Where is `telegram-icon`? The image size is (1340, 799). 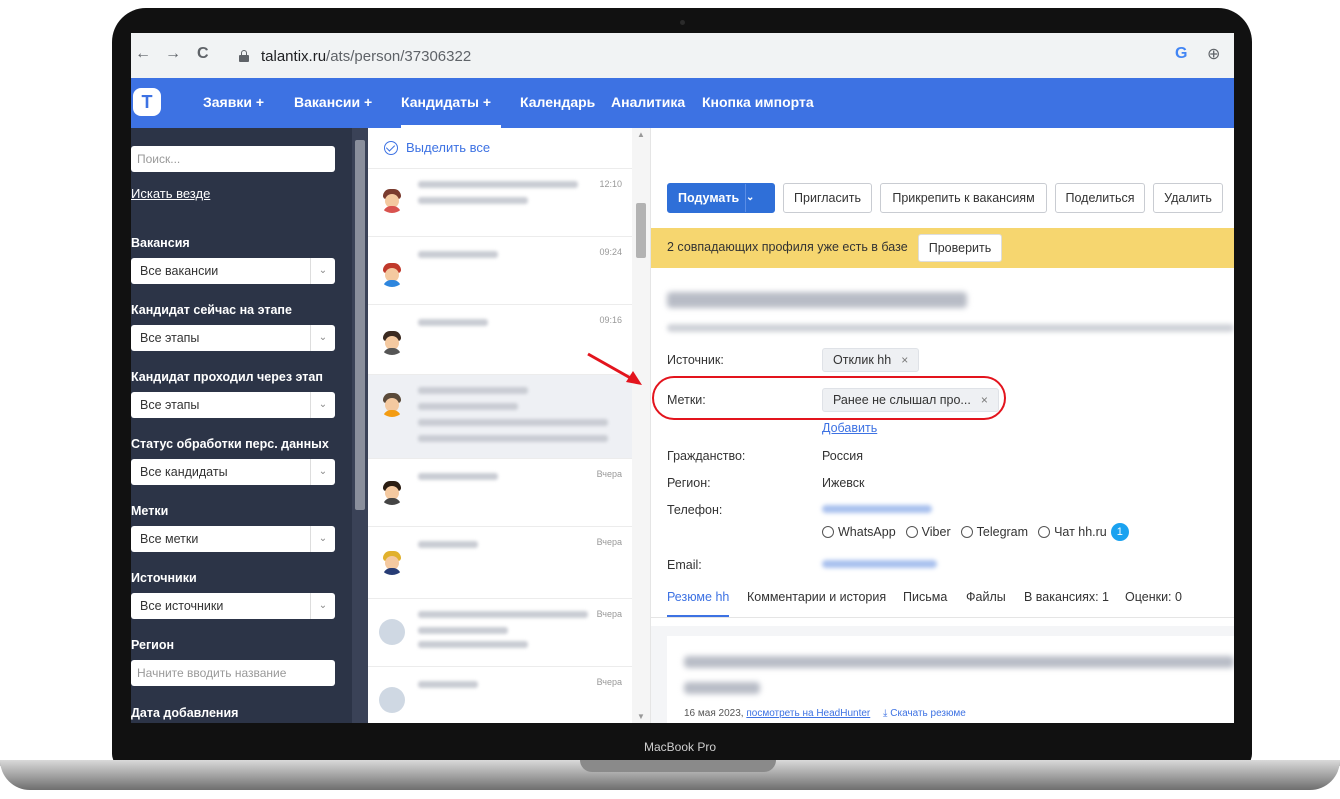 telegram-icon is located at coordinates (966, 532).